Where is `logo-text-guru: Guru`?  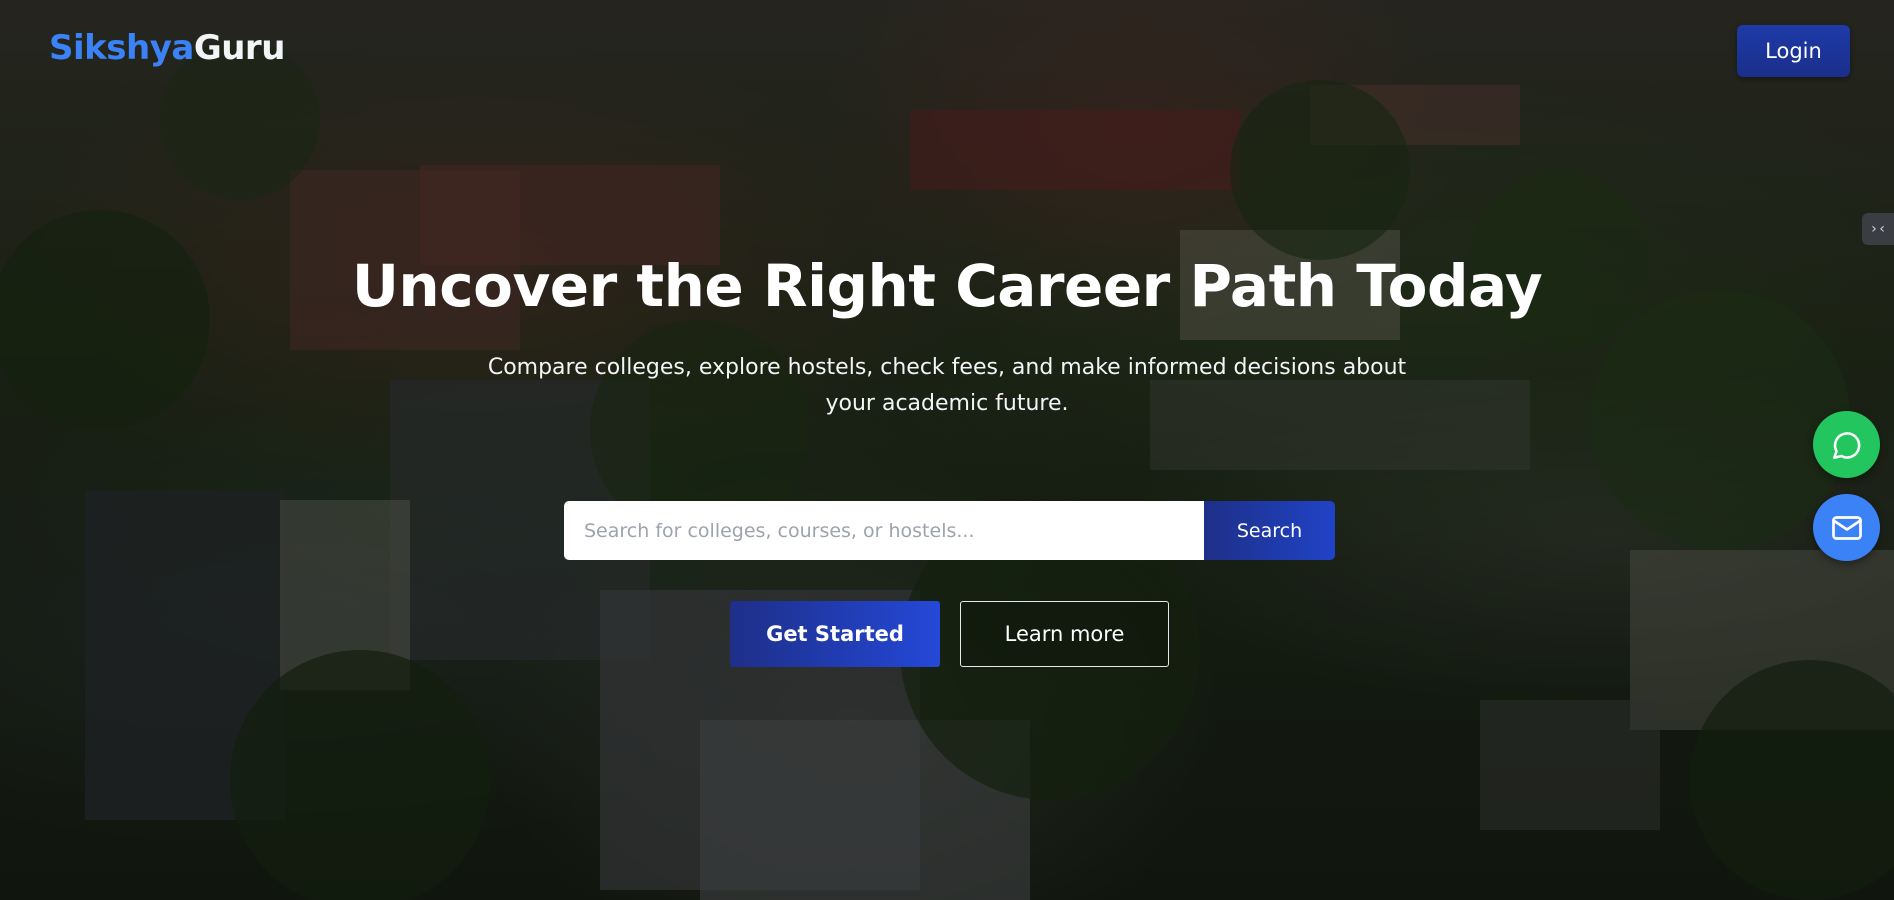 logo-text-guru: Guru is located at coordinates (239, 48).